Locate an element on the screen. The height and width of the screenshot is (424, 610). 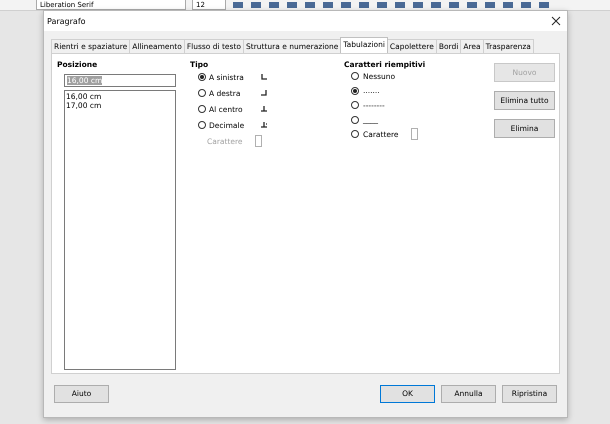
window-title: Paragrafo is located at coordinates (66, 21).